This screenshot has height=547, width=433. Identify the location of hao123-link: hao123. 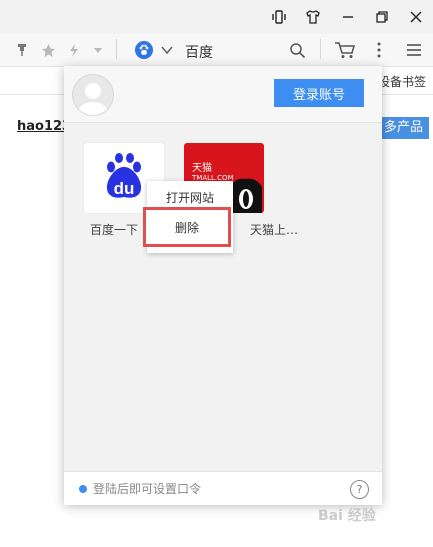
(44, 126).